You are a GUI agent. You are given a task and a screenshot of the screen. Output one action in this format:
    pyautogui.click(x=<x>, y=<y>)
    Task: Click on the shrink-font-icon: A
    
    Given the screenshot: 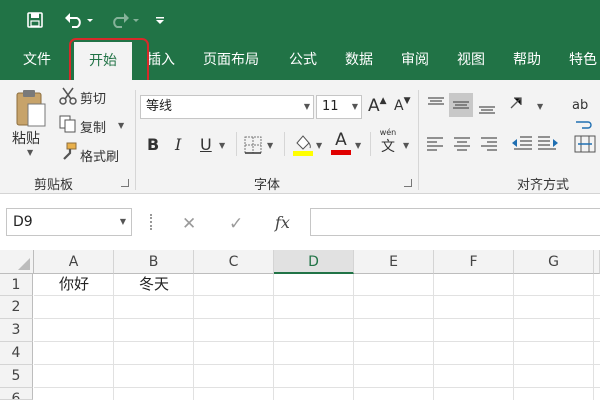 What is the action you would take?
    pyautogui.click(x=399, y=106)
    